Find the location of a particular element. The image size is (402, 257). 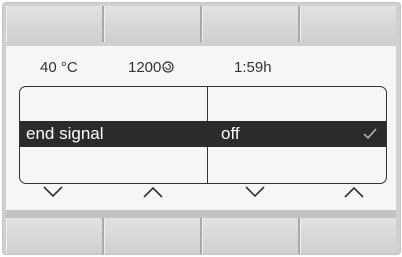

scroll-down-arrow-right-icon is located at coordinates (255, 192).